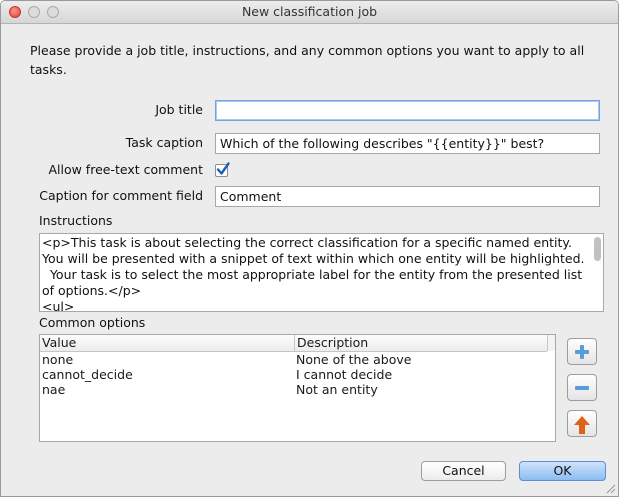  I want to click on remove-option-button, so click(582, 387).